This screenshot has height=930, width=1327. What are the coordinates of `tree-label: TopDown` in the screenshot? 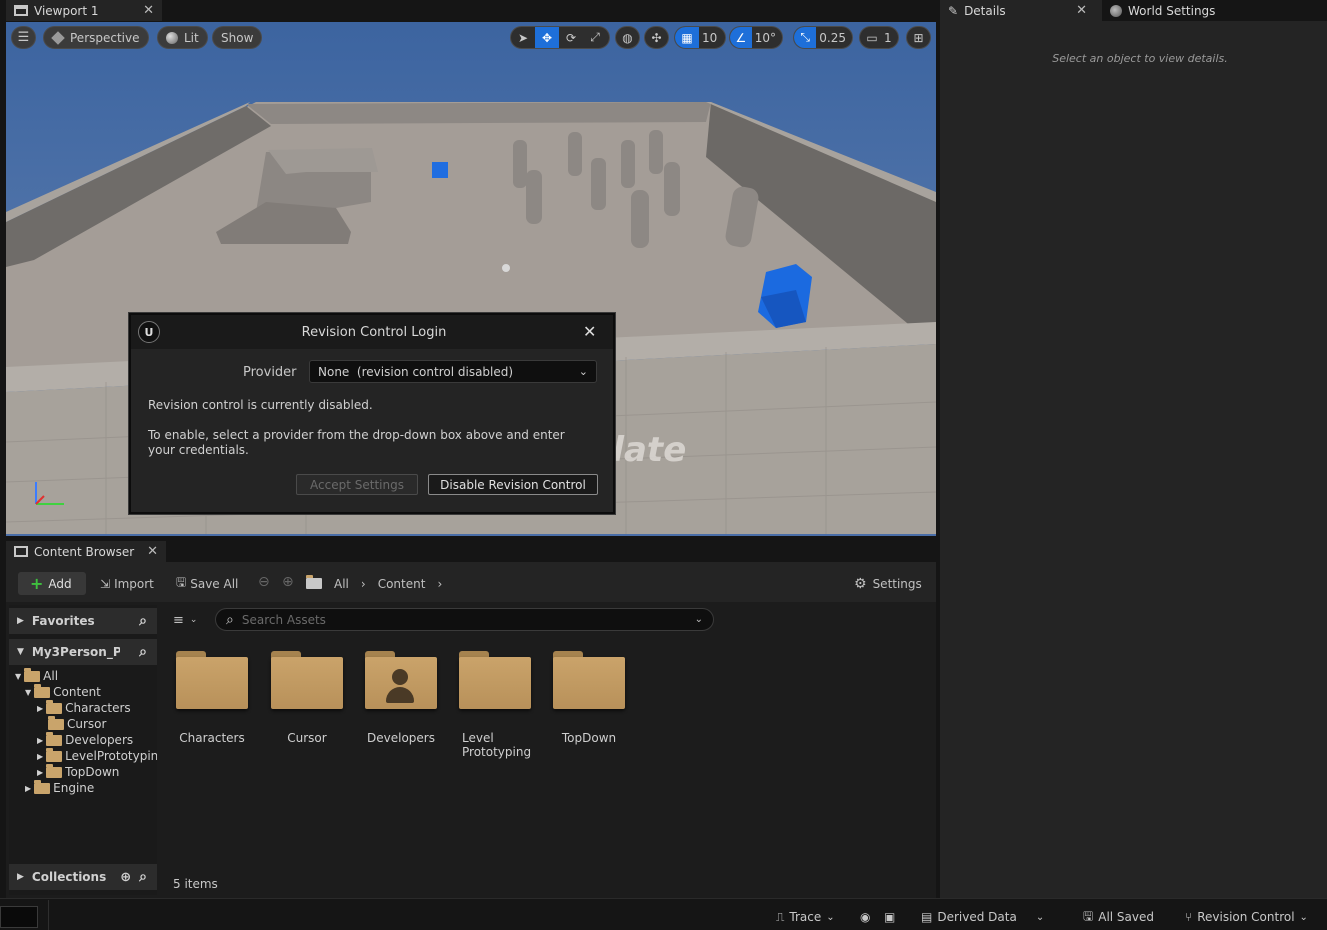 It's located at (92, 772).